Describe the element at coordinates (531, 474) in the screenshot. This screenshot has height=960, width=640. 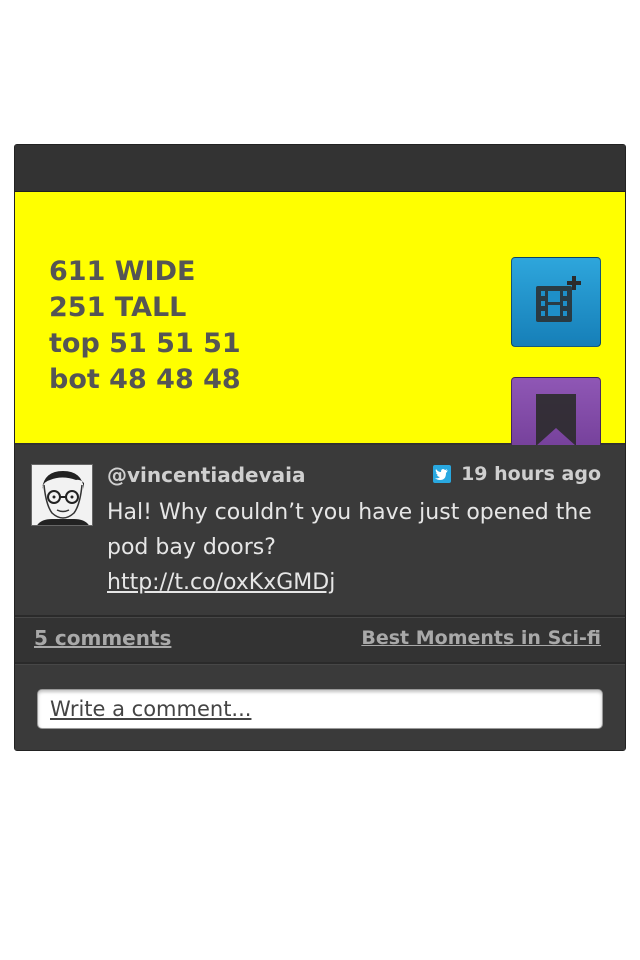
I see `post-time: 19 hours ago` at that location.